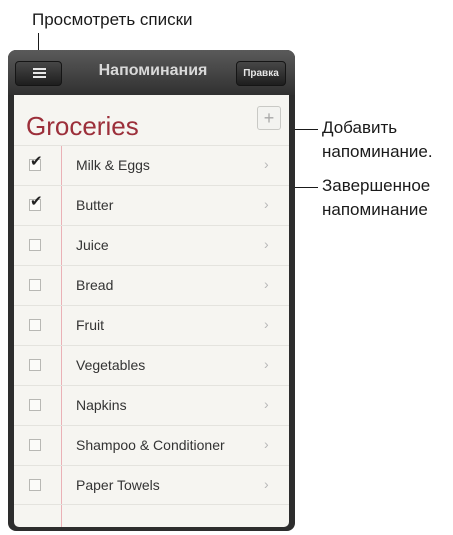 The image size is (453, 535). I want to click on hamburger-icon, so click(39, 73).